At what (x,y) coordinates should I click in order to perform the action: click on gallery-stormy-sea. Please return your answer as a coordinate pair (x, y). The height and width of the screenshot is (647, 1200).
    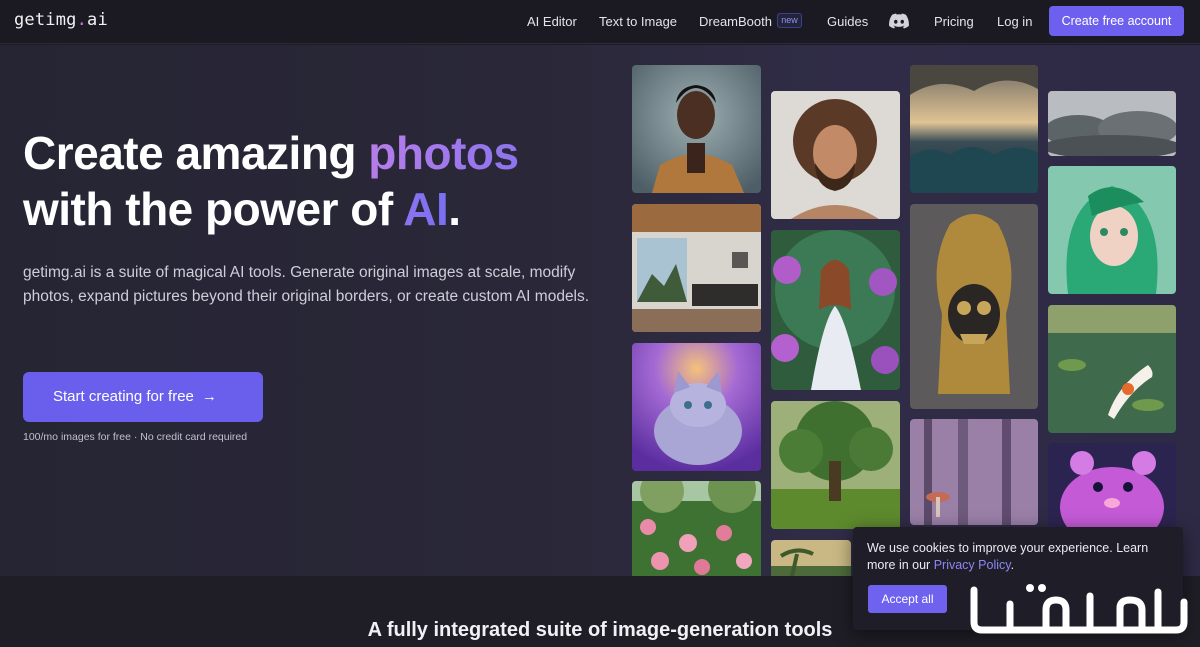
    Looking at the image, I should click on (974, 129).